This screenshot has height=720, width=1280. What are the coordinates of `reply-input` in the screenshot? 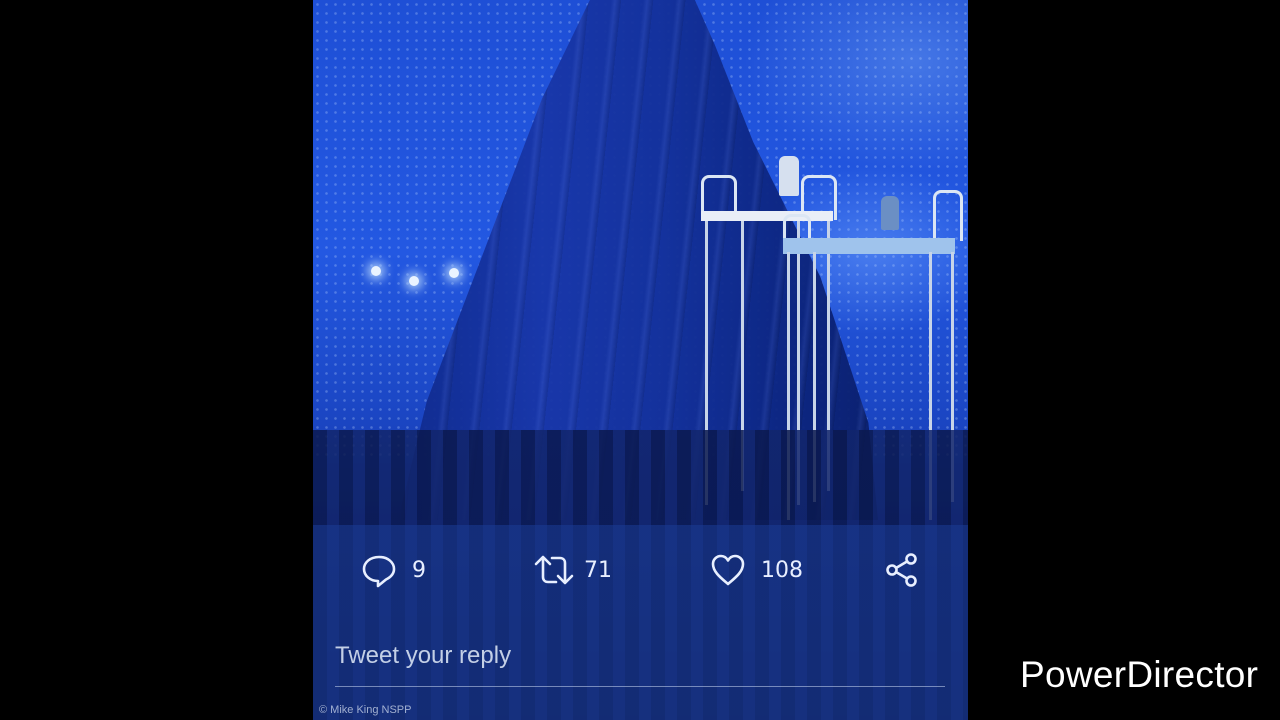 It's located at (635, 656).